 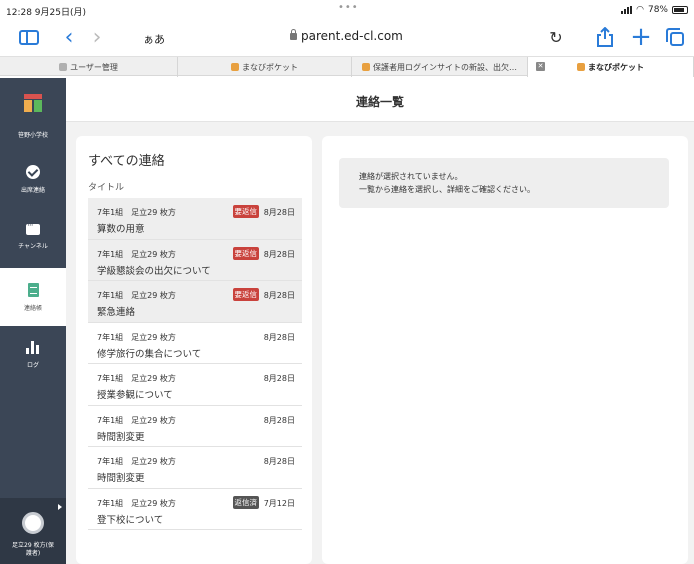 What do you see at coordinates (675, 37) in the screenshot?
I see `tabs-icon` at bounding box center [675, 37].